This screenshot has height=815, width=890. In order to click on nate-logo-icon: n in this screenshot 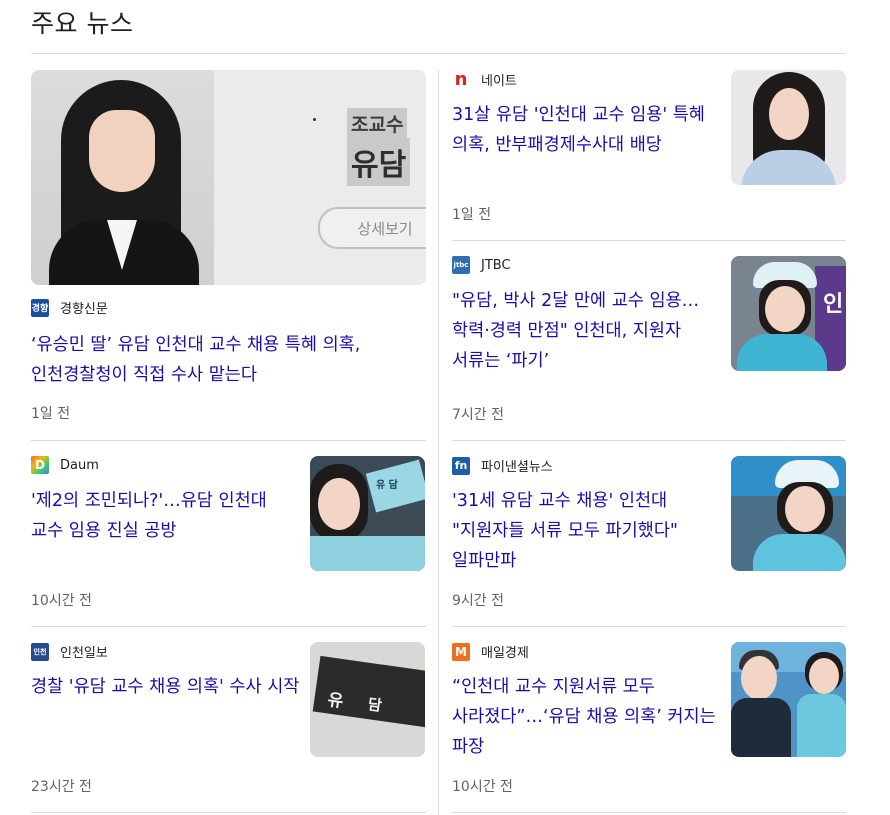, I will do `click(461, 79)`.